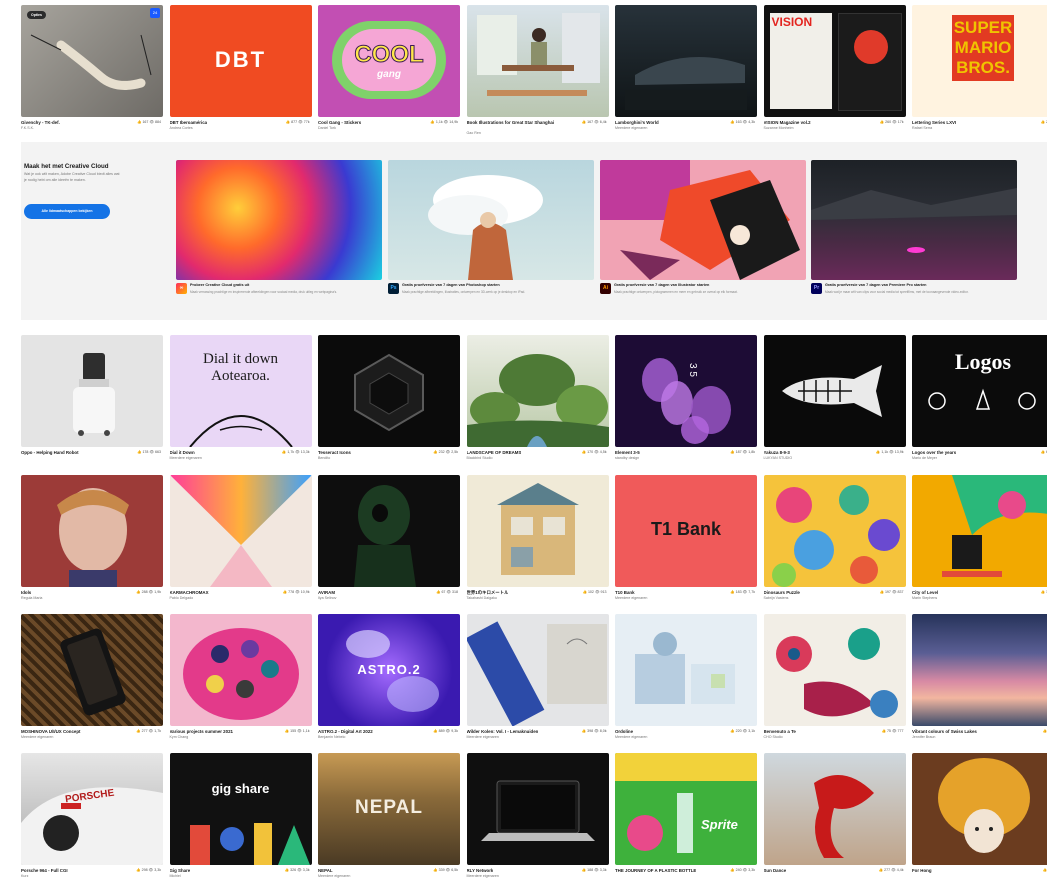  I want to click on project-owner: Pablo Delgado, so click(182, 598).